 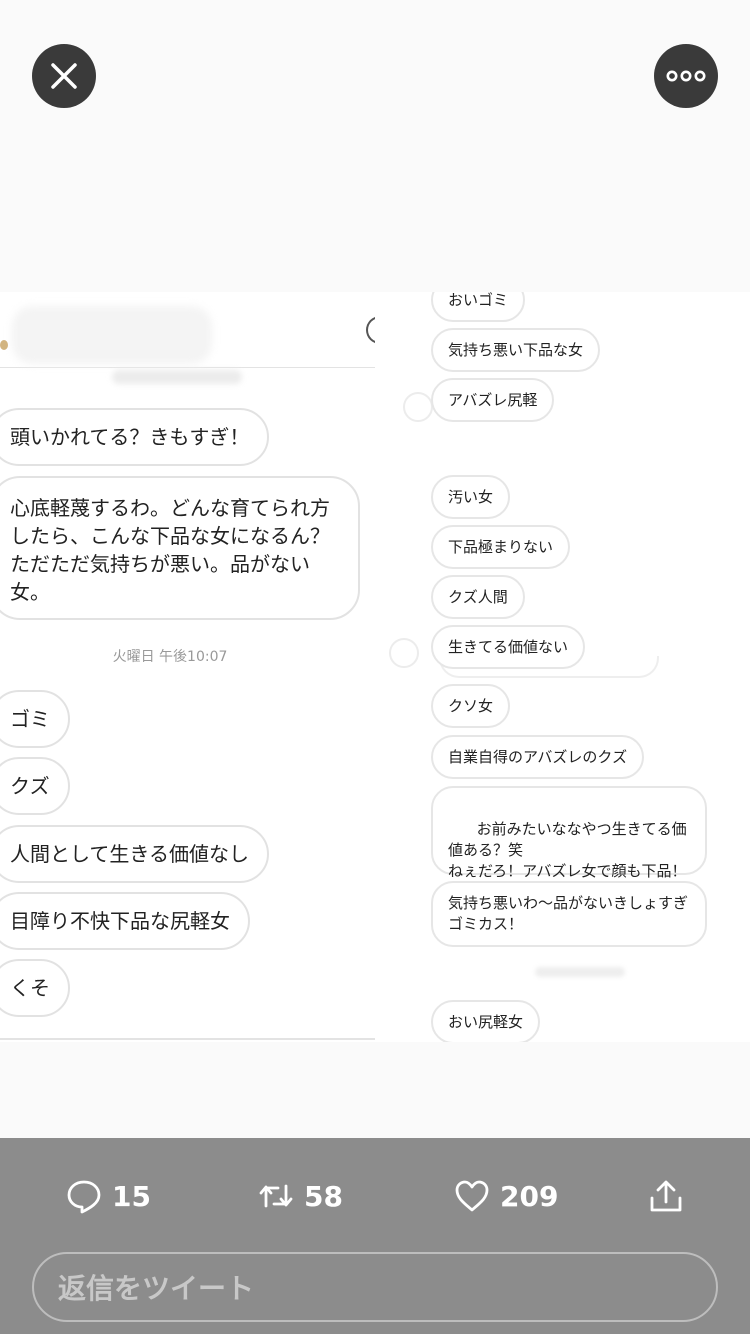 I want to click on message-text: おい尻軽女, so click(x=486, y=1021).